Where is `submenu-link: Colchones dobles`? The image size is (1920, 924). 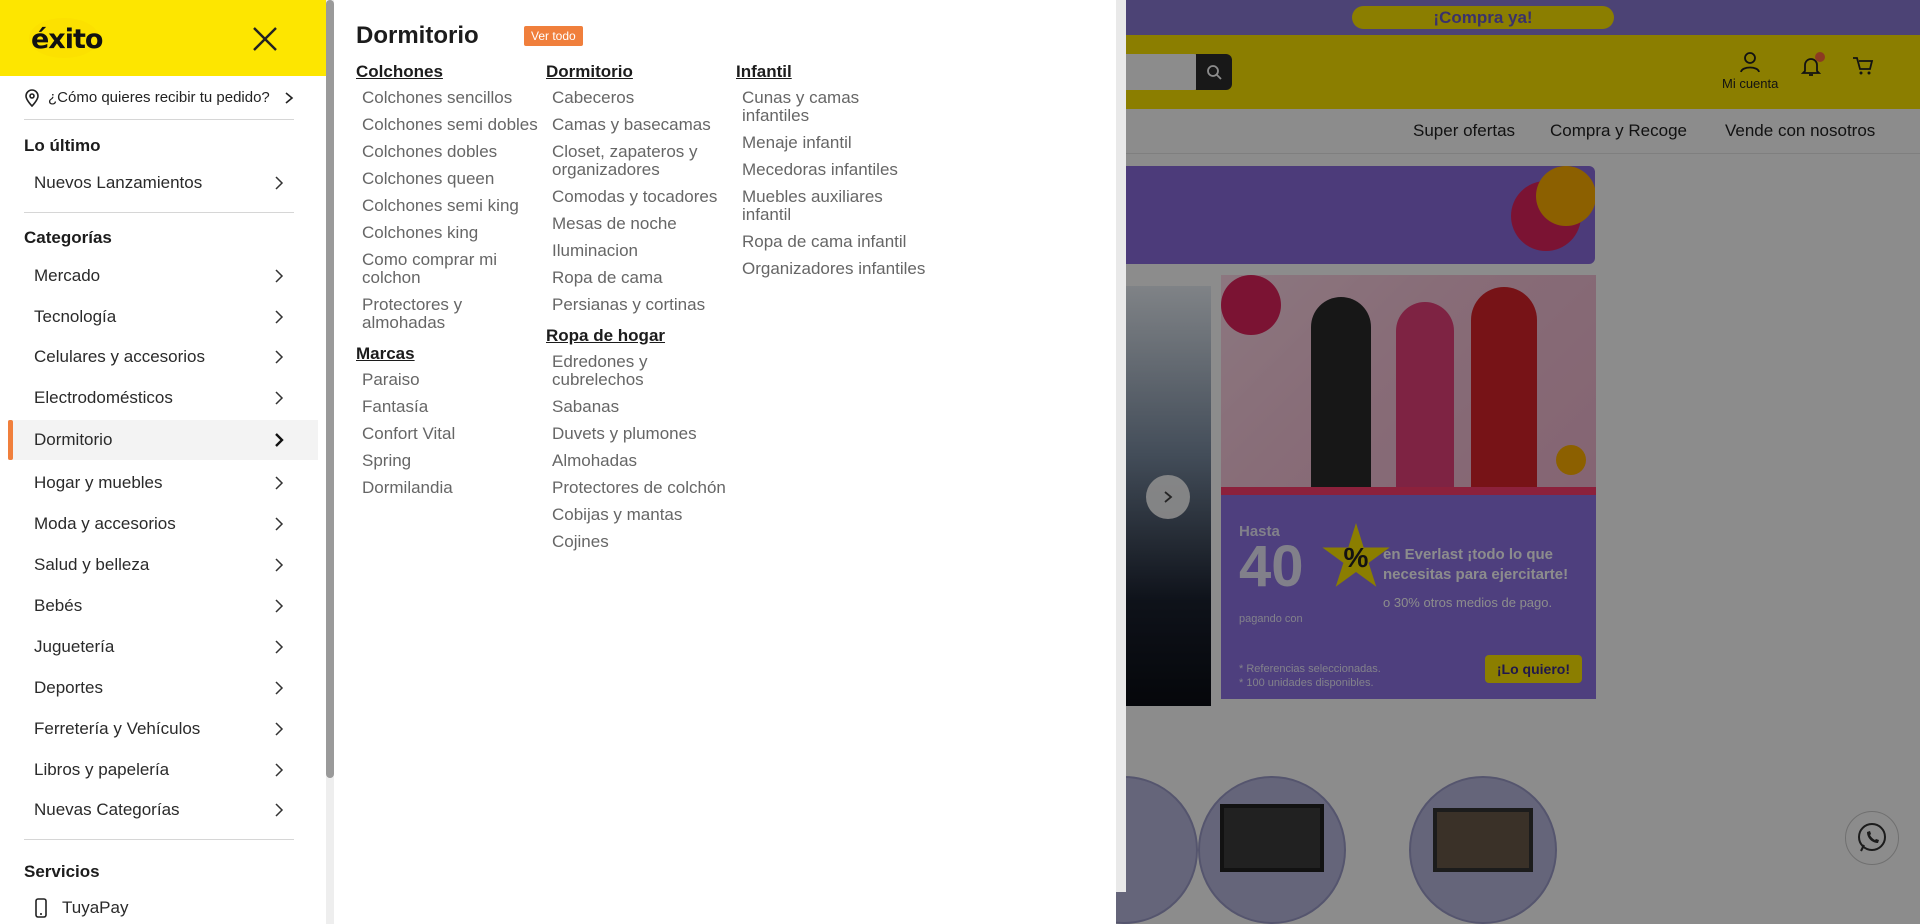 submenu-link: Colchones dobles is located at coordinates (454, 152).